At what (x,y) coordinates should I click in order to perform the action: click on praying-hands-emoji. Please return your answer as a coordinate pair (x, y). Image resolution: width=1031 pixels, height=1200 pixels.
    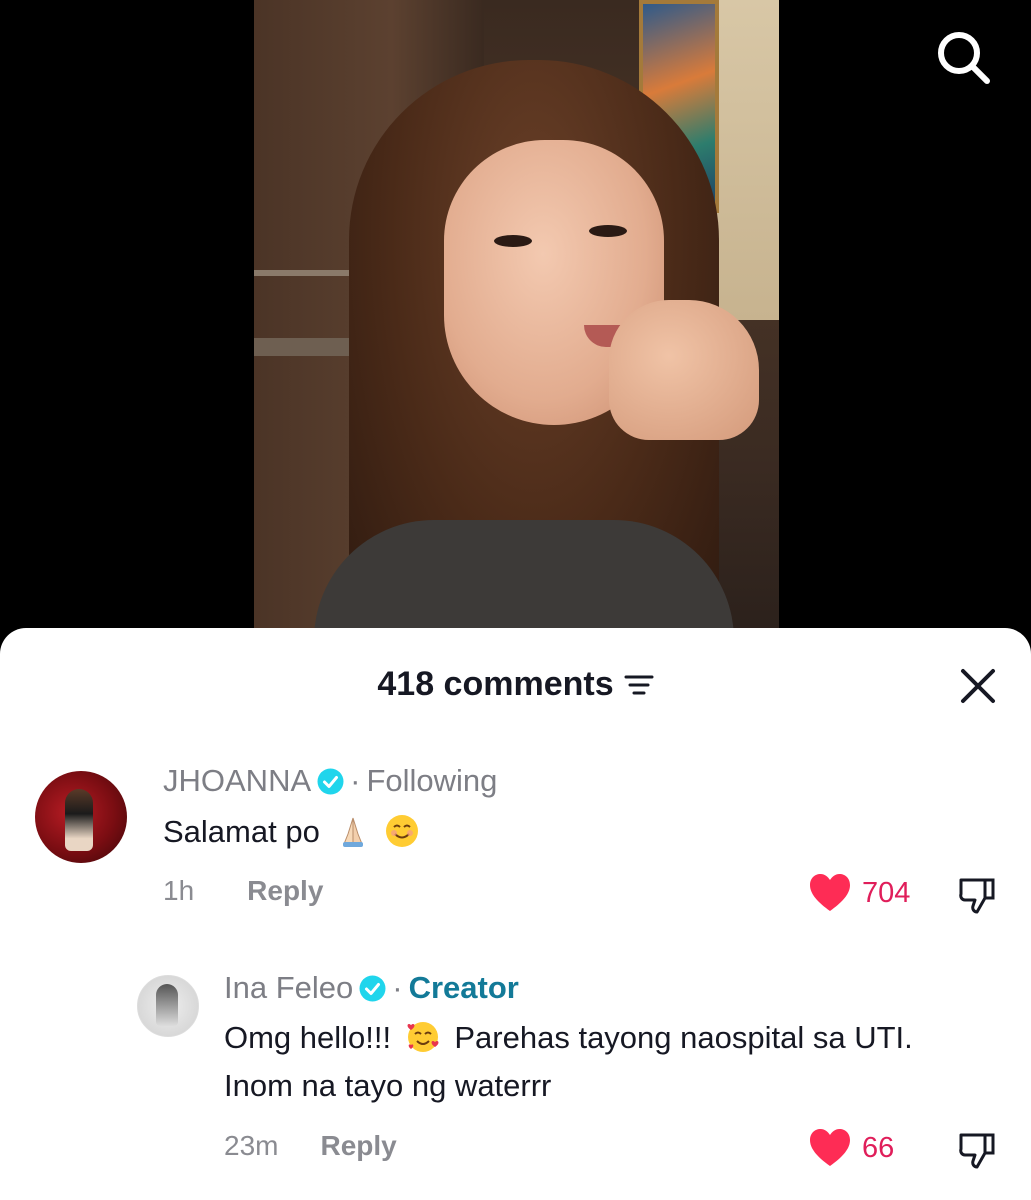
    Looking at the image, I should click on (353, 832).